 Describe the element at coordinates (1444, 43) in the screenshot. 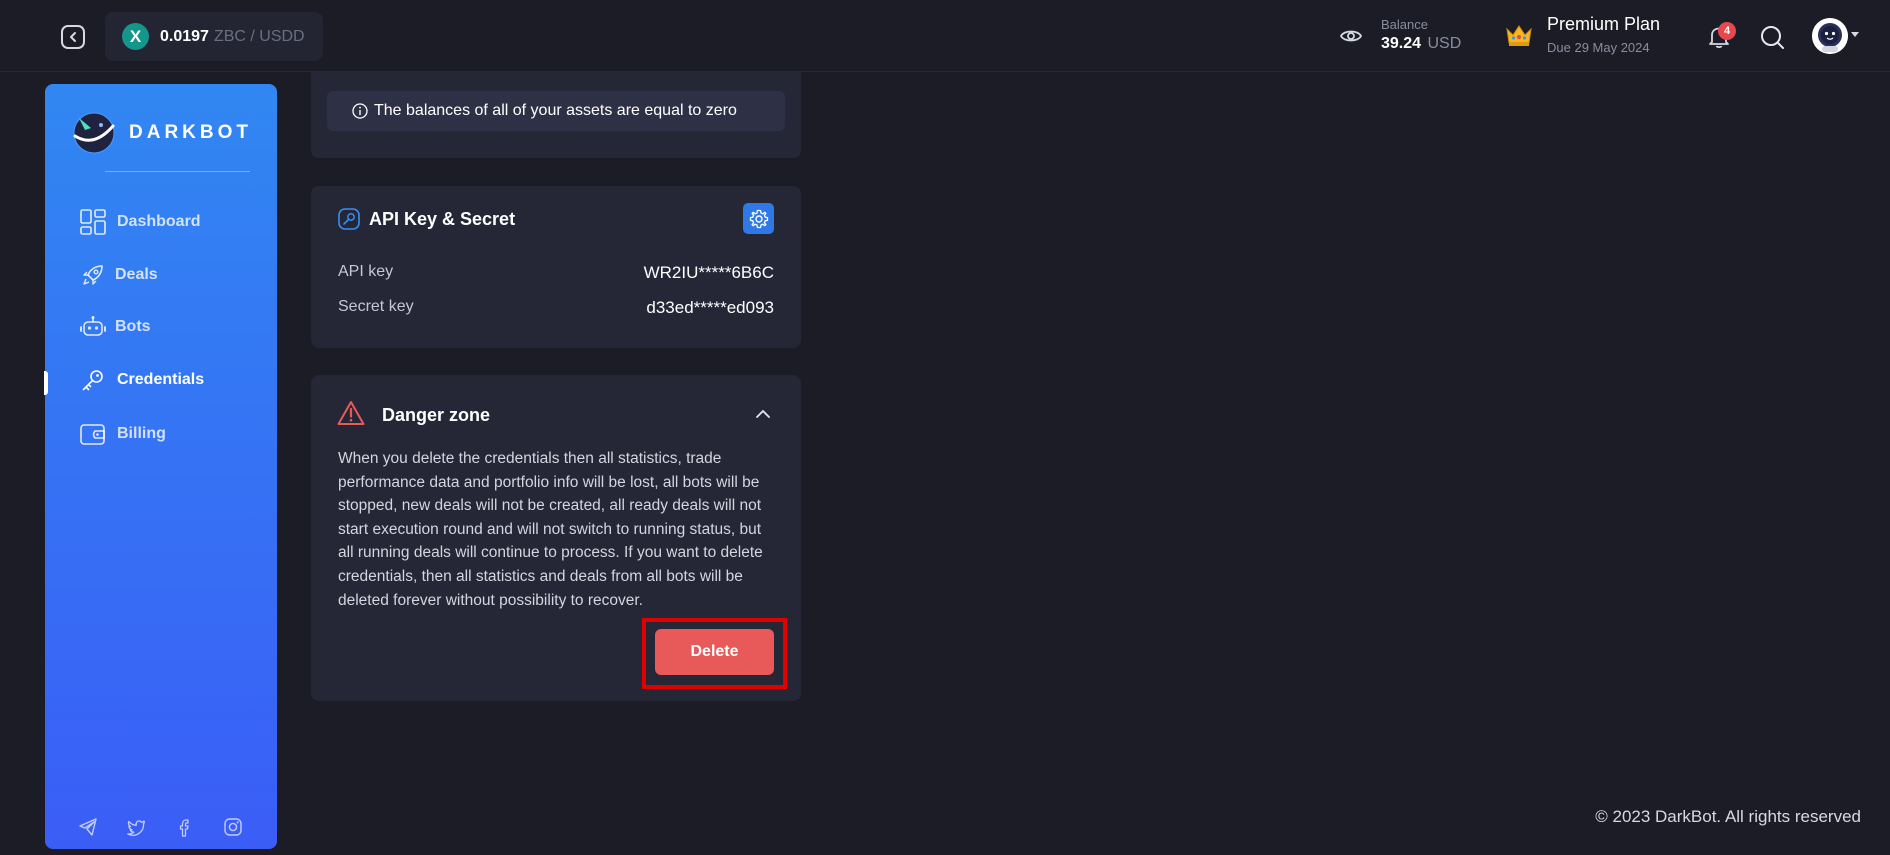

I see `balance-currency: USD` at that location.